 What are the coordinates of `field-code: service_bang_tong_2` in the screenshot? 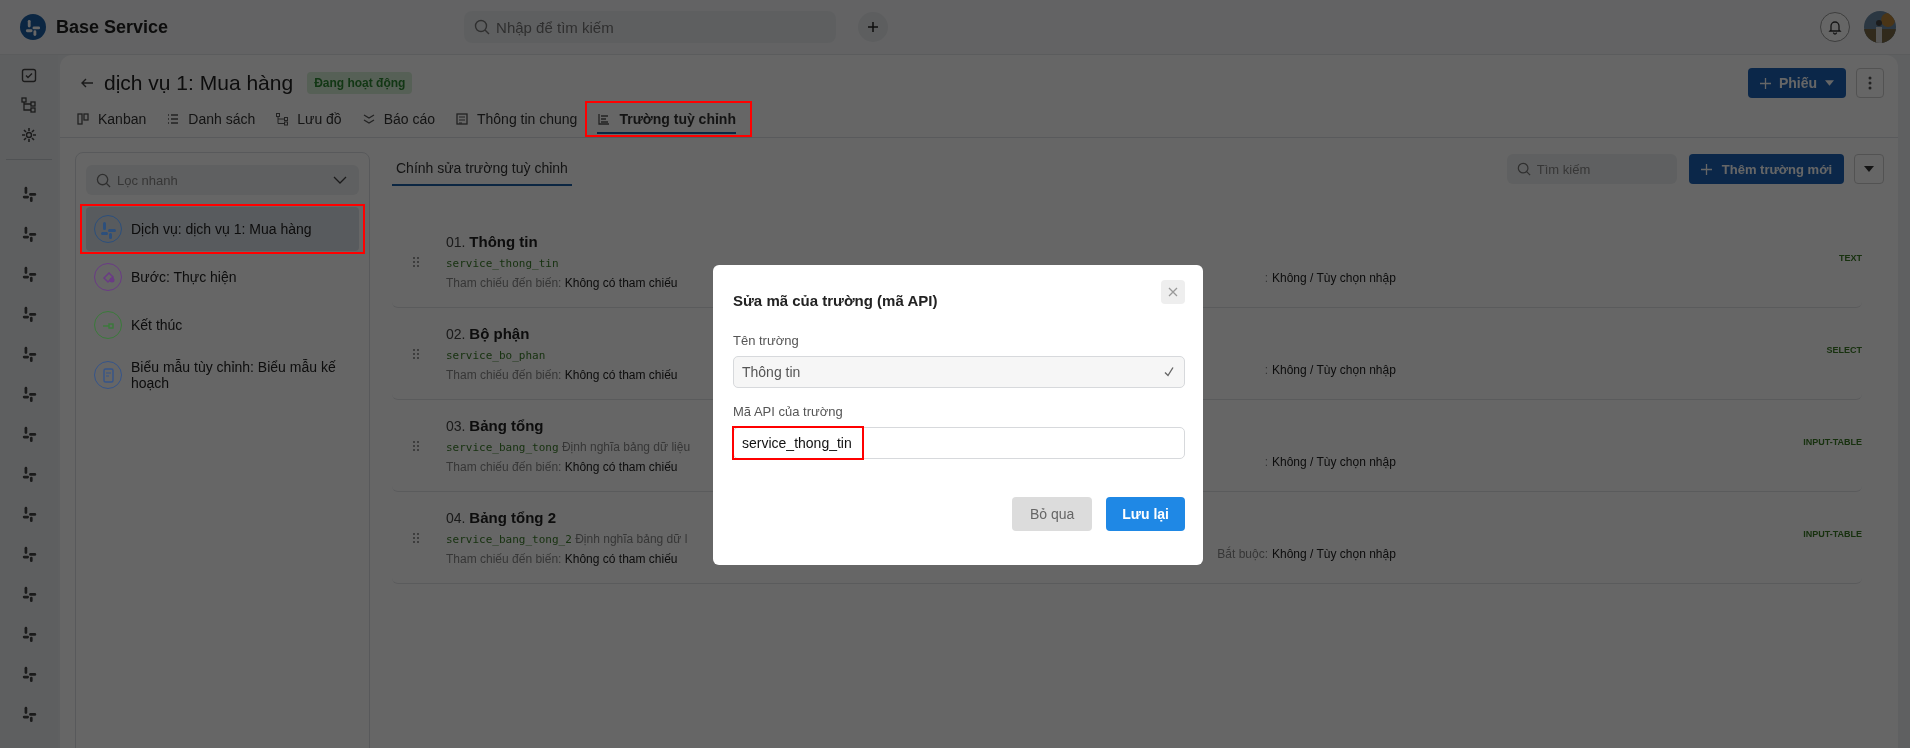 It's located at (509, 539).